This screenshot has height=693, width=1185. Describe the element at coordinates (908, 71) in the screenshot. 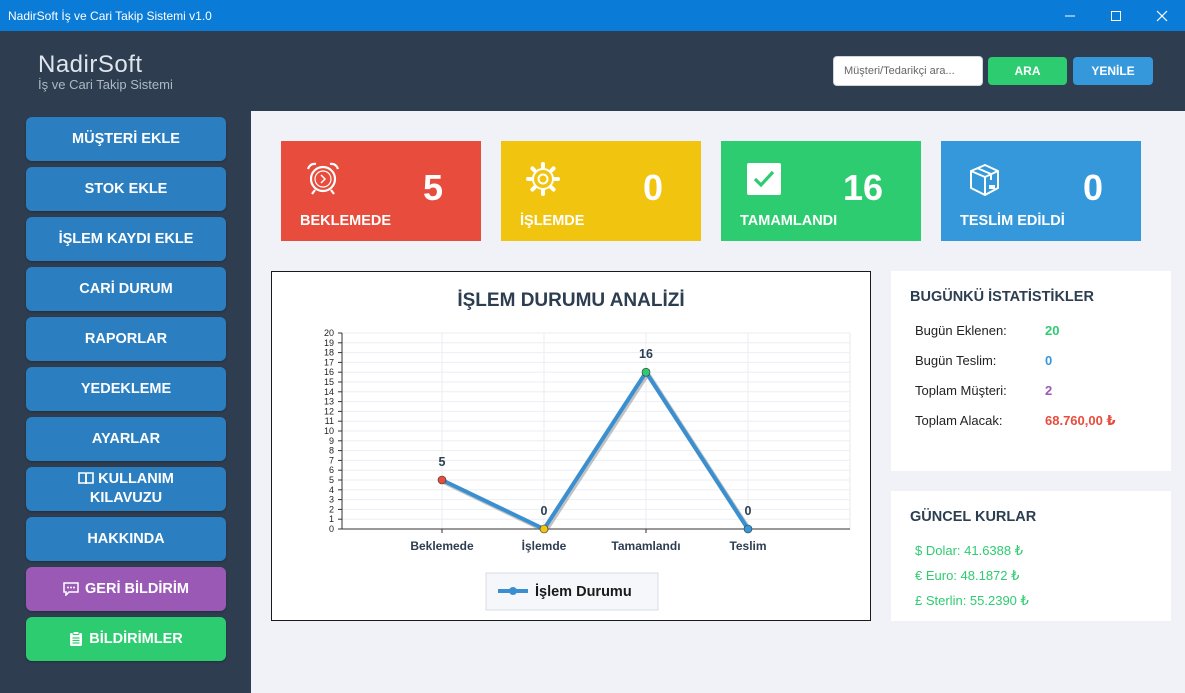

I see `search-input` at that location.